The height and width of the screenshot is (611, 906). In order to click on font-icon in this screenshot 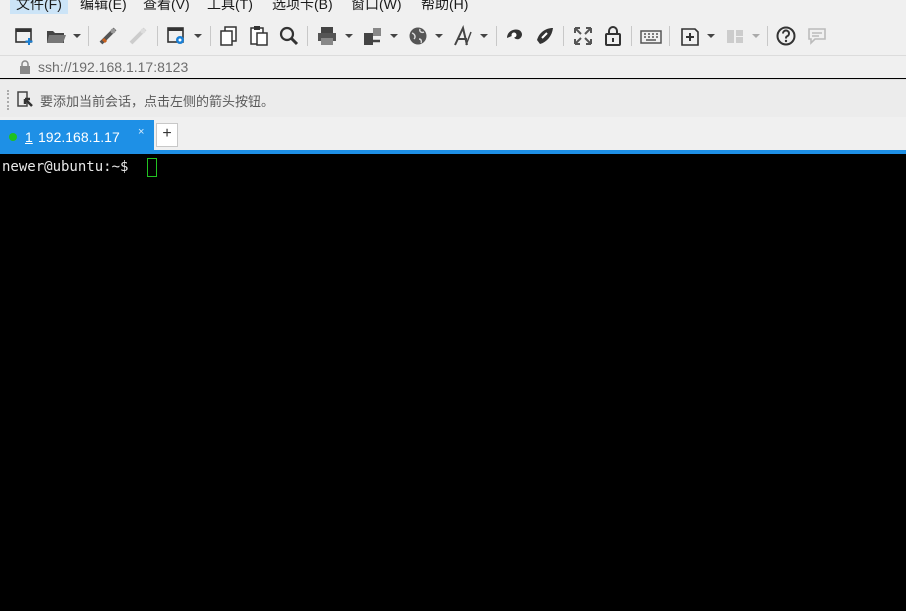, I will do `click(463, 36)`.